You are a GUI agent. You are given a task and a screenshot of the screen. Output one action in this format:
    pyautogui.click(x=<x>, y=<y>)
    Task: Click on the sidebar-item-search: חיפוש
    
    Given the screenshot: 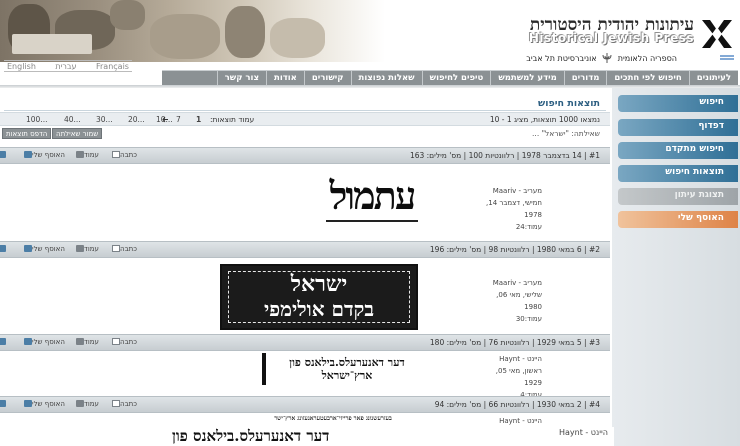 What is the action you would take?
    pyautogui.click(x=678, y=103)
    